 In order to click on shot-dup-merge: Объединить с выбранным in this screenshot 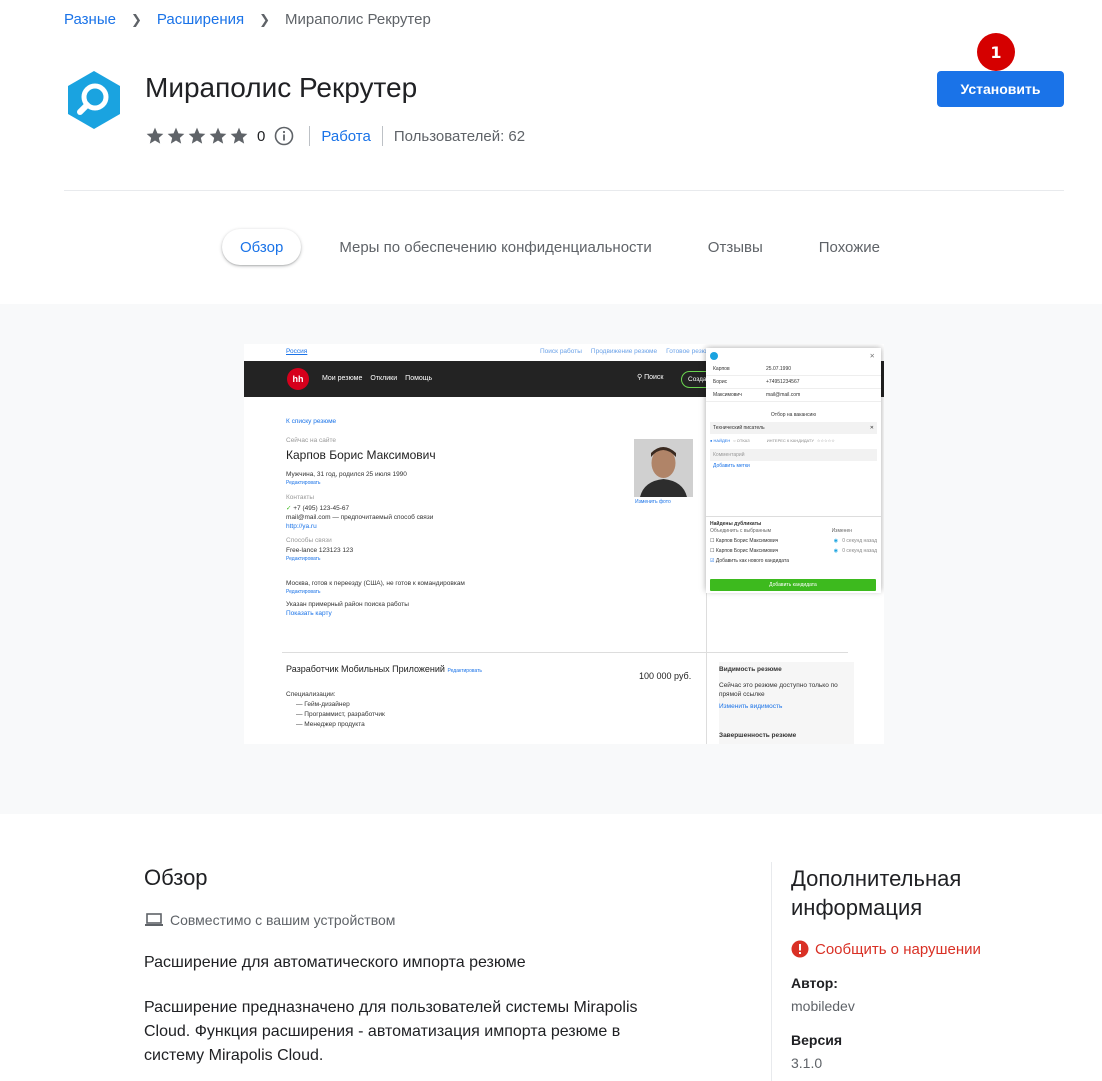, I will do `click(741, 531)`.